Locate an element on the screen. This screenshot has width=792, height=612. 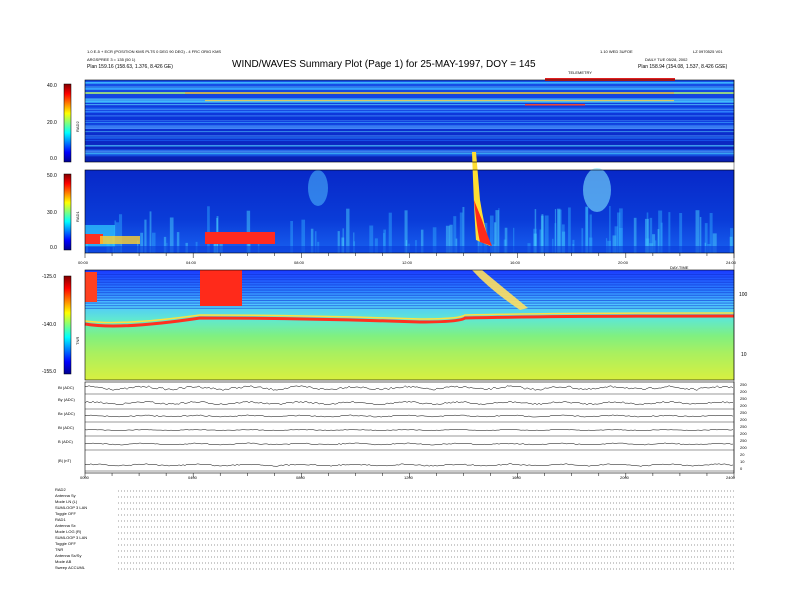
time-tick: 12:00 is located at coordinates (407, 262).